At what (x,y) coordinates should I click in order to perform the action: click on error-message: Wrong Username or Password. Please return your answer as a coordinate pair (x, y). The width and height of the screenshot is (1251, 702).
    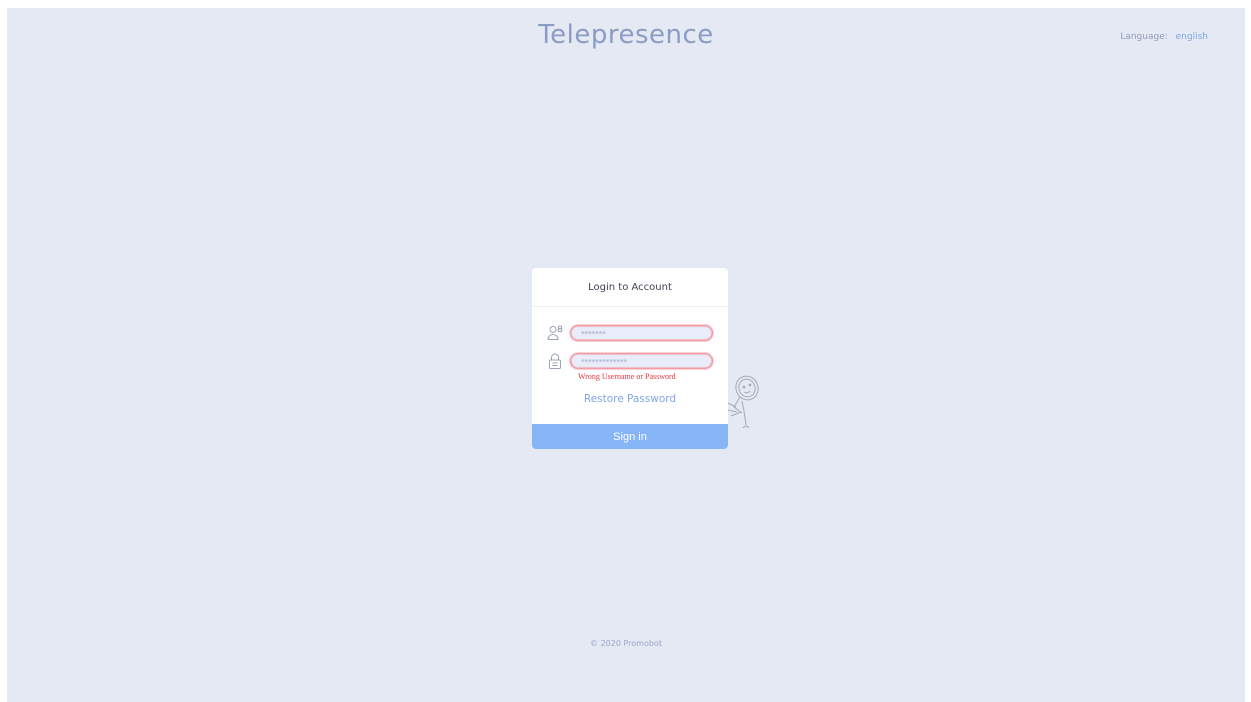
    Looking at the image, I should click on (627, 376).